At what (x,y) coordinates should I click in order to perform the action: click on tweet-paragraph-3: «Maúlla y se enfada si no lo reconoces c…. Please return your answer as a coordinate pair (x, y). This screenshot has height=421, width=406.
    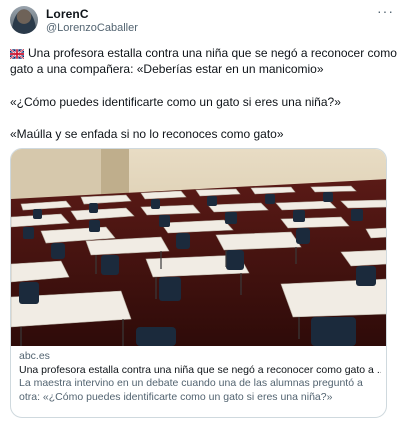
    Looking at the image, I should click on (147, 134).